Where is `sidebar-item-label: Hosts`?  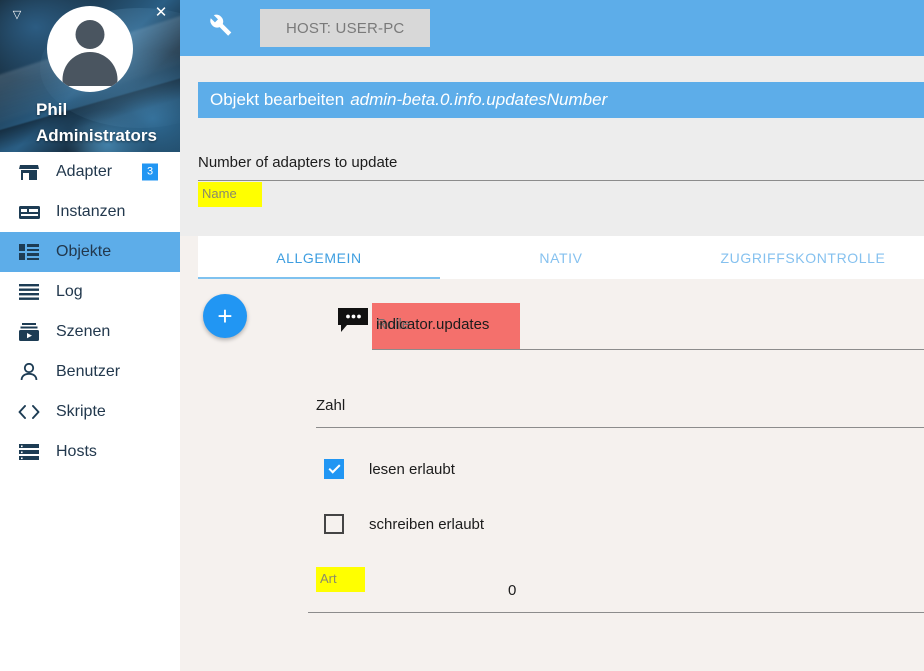 sidebar-item-label: Hosts is located at coordinates (76, 451).